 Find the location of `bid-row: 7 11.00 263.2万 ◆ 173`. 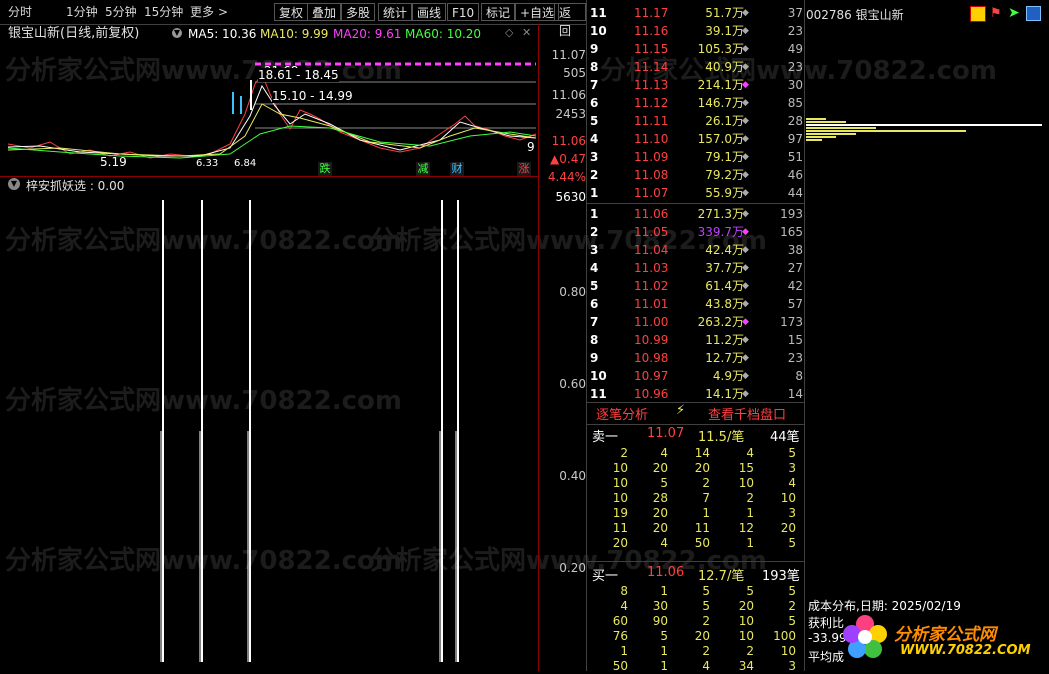

bid-row: 7 11.00 263.2万 ◆ 173 is located at coordinates (697, 322).